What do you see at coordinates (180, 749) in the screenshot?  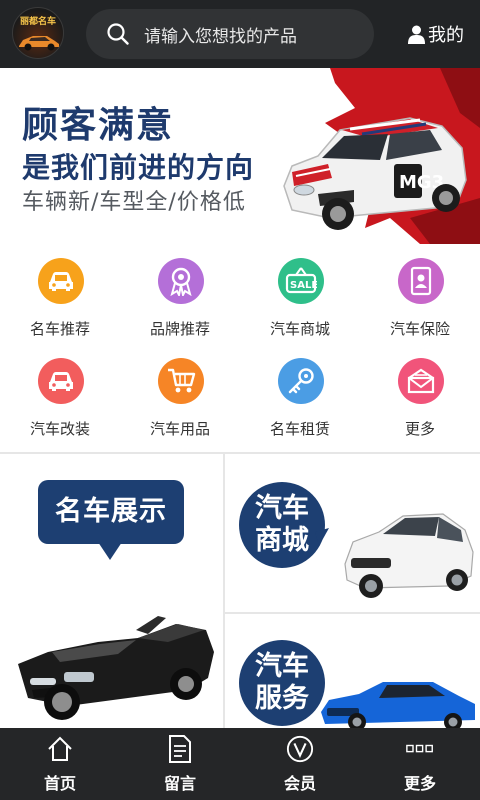 I see `message-doc-icon` at bounding box center [180, 749].